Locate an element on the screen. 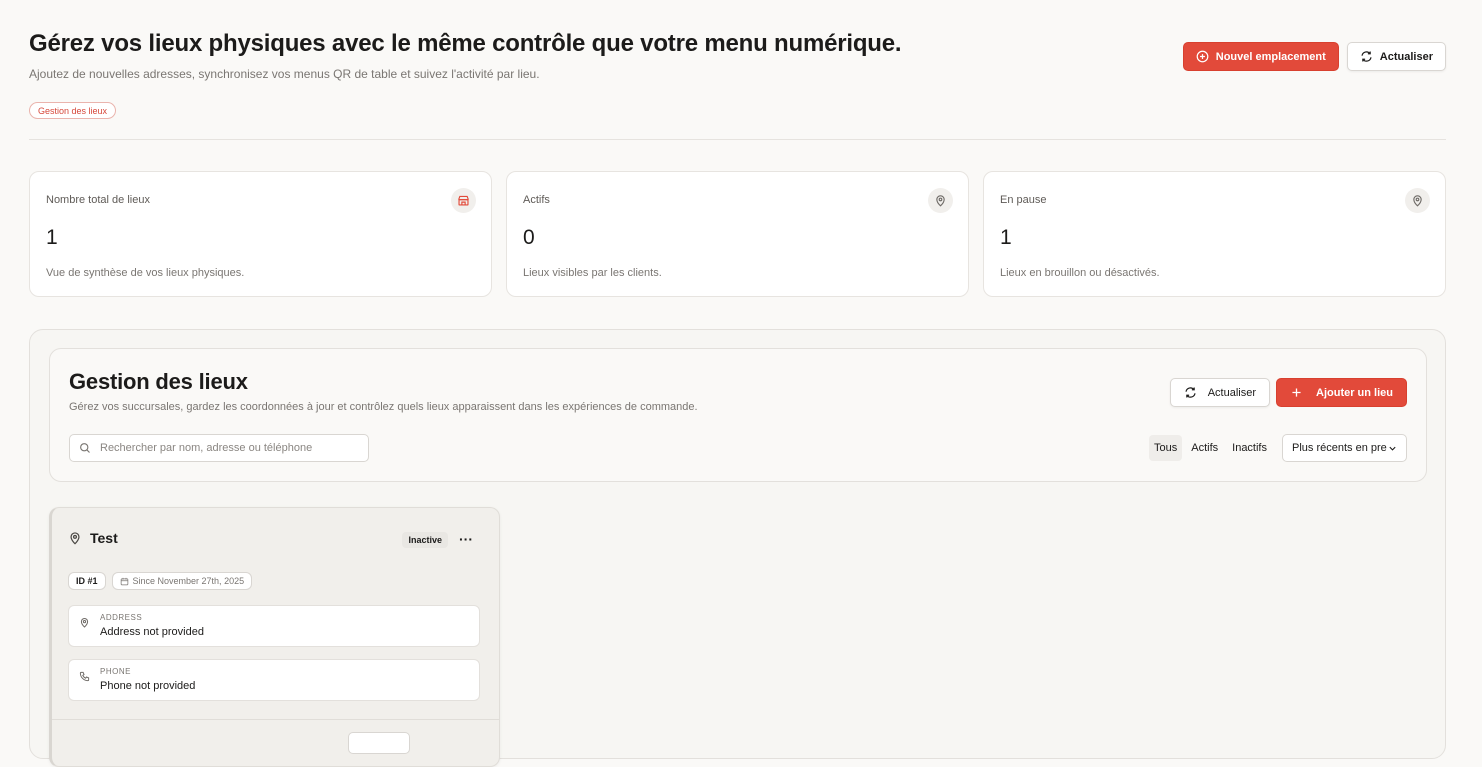 The image size is (1482, 767). stat-label: Actifs is located at coordinates (536, 200).